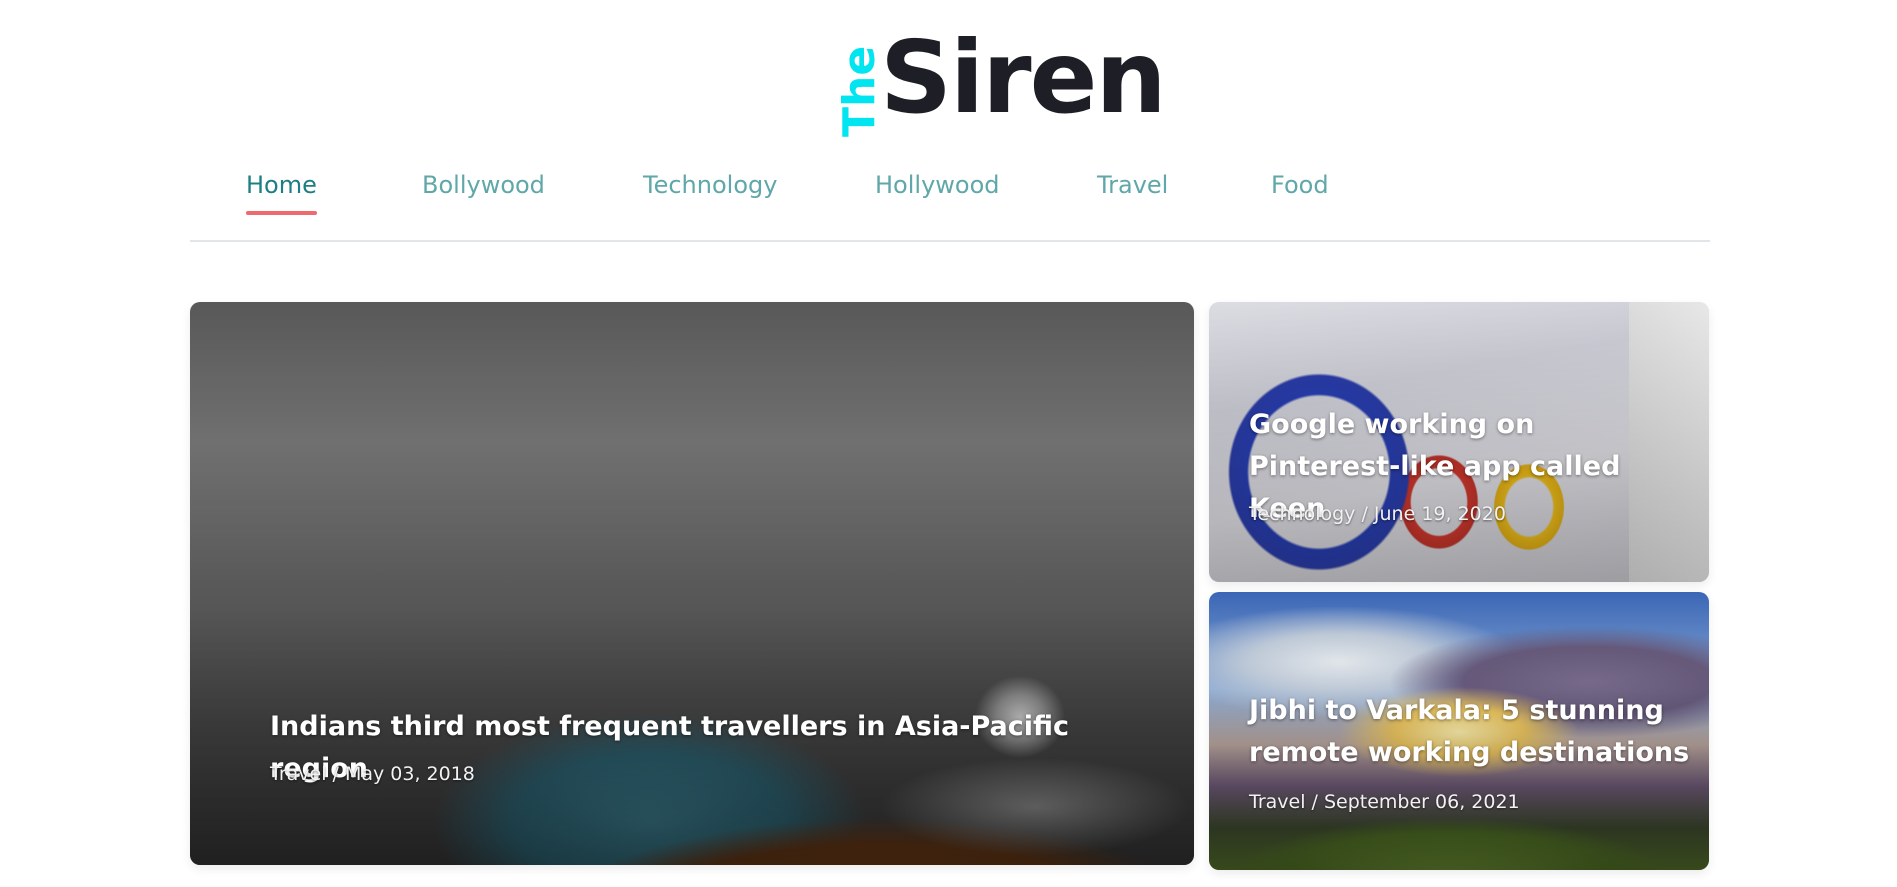  What do you see at coordinates (937, 192) in the screenshot?
I see `nav-item-hollywood: Hollywood` at bounding box center [937, 192].